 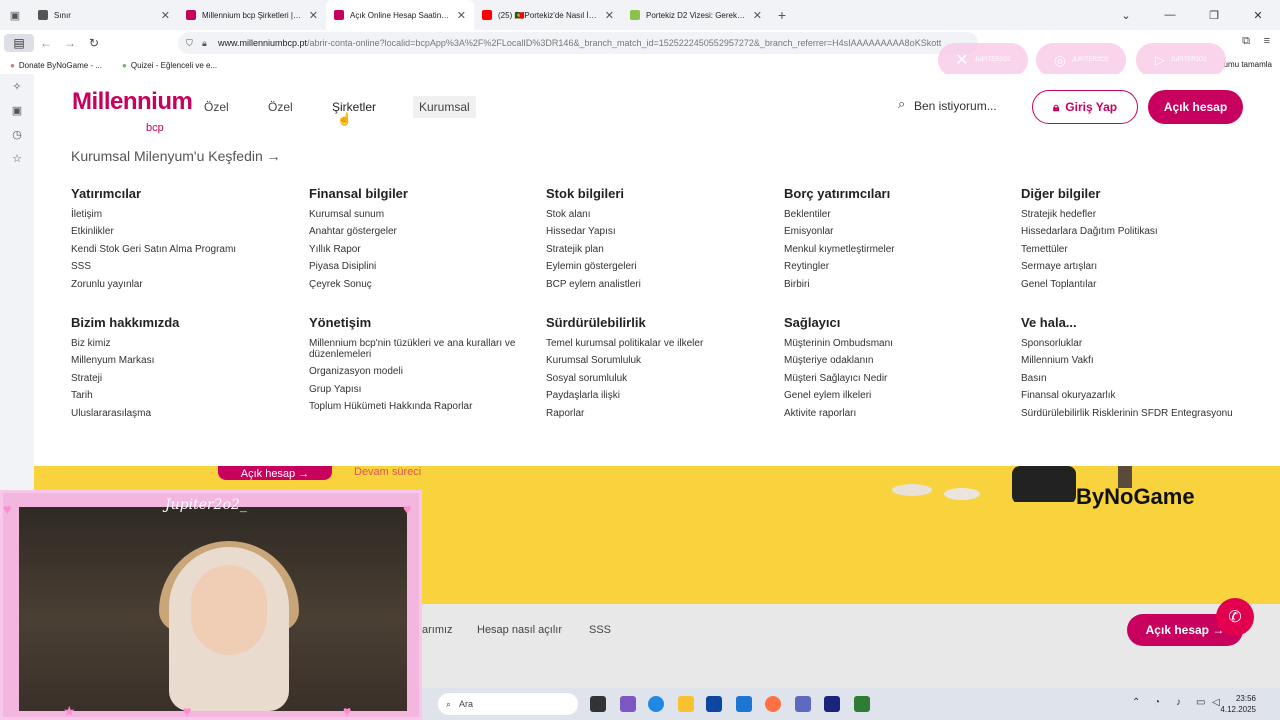 What do you see at coordinates (1085, 107) in the screenshot?
I see `login-button: 🔒︎ Giriş Yap` at bounding box center [1085, 107].